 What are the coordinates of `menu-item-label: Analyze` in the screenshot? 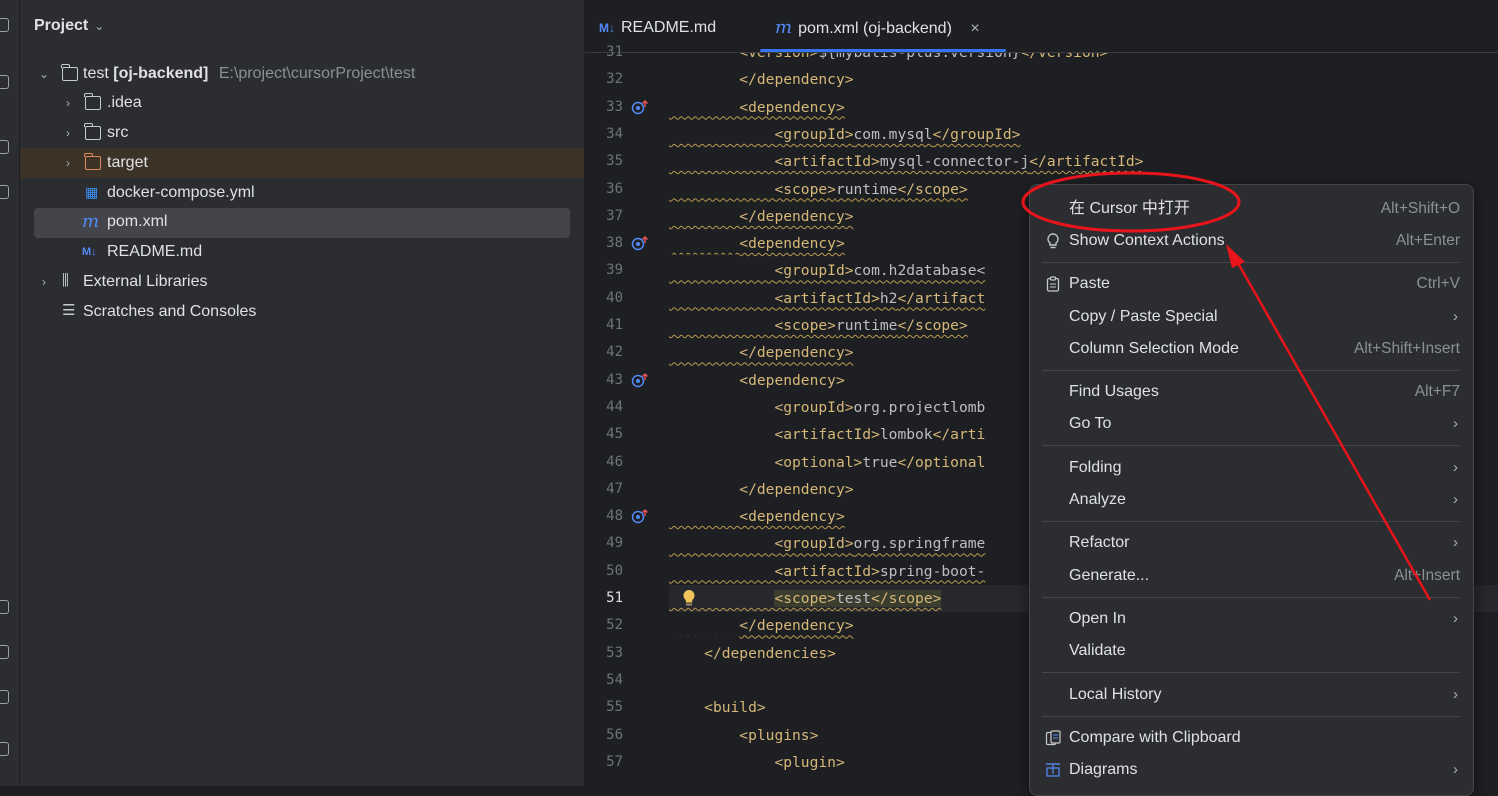 It's located at (1097, 499).